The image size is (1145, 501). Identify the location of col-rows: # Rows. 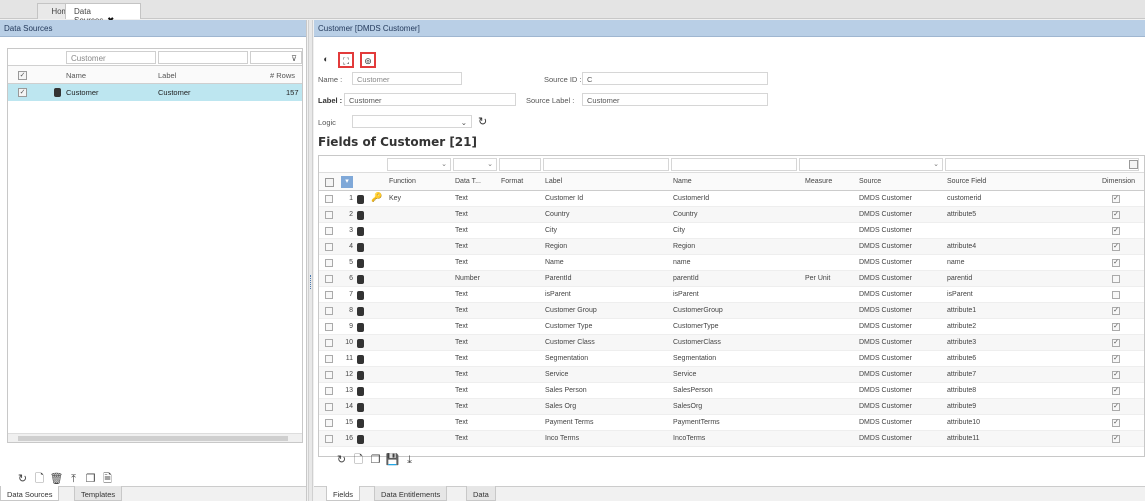
(282, 75).